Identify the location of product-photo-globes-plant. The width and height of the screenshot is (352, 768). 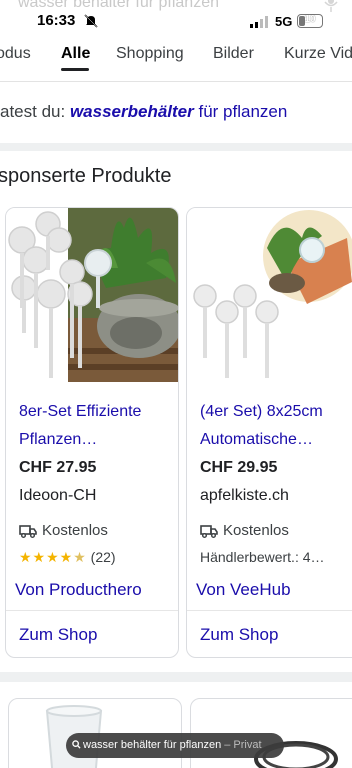
(92, 295).